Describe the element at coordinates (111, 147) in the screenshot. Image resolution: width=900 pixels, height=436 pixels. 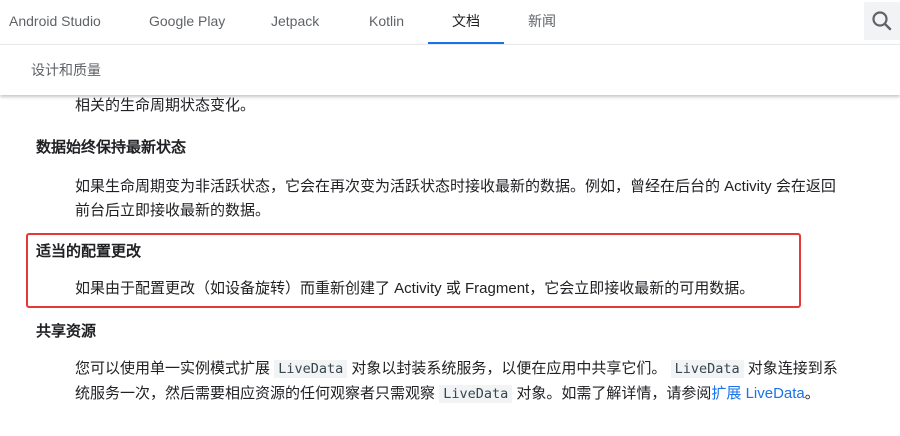
I see `heading-data-up-to-date: 数据始终保持最新状态` at that location.